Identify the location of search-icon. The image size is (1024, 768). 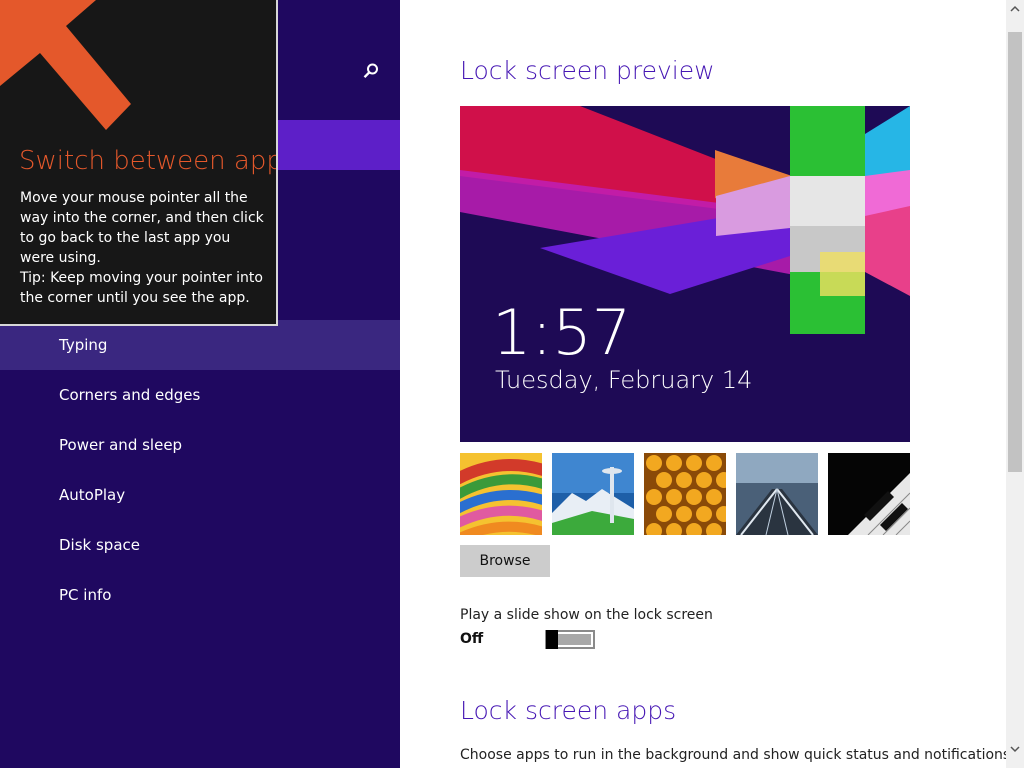
(370, 71).